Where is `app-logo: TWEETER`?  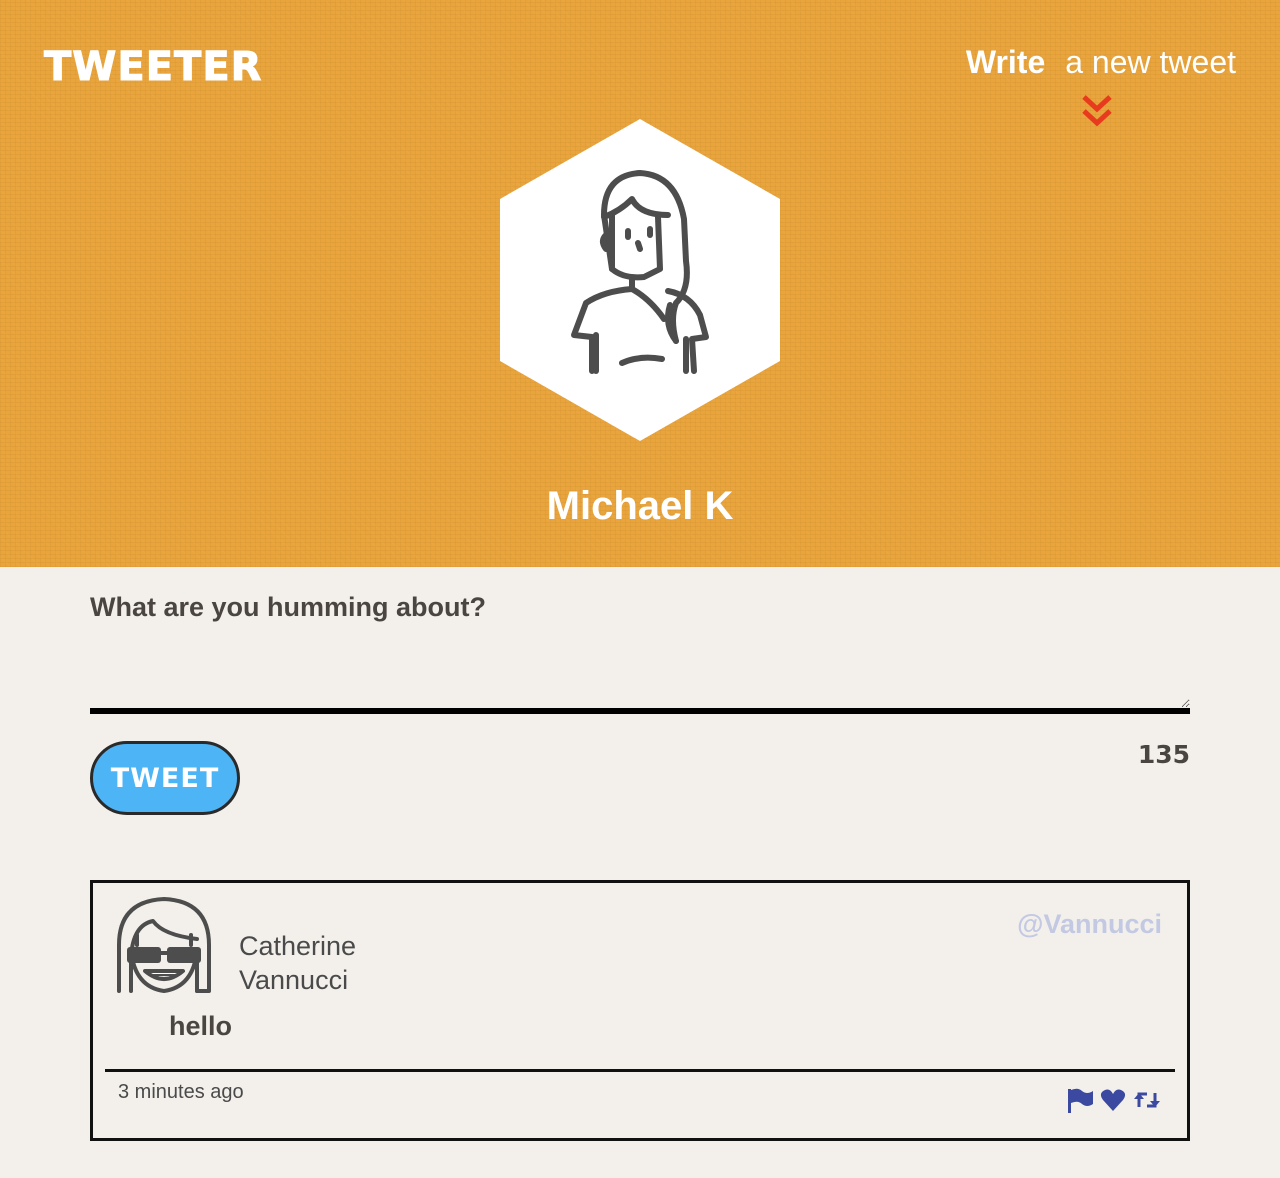
app-logo: TWEETER is located at coordinates (152, 67).